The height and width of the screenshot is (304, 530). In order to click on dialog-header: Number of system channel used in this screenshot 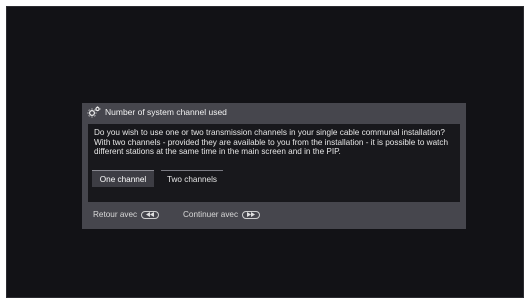, I will do `click(274, 112)`.